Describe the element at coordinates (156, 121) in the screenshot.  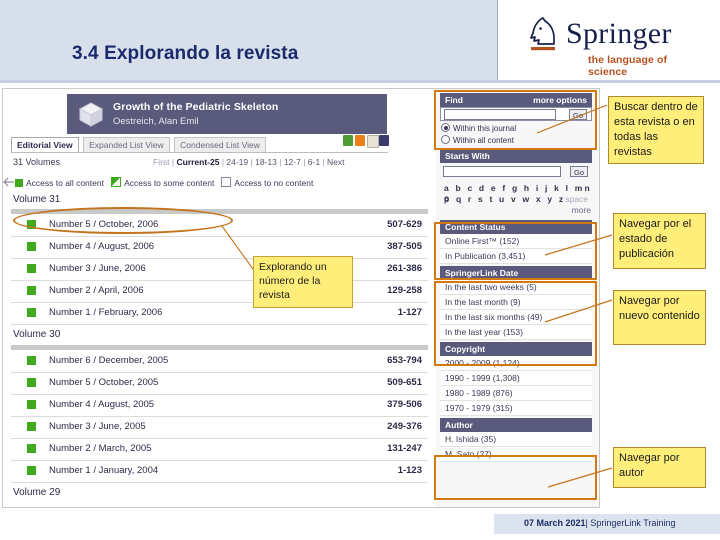
I see `journal-author: Oestreich, Alan Emil` at that location.